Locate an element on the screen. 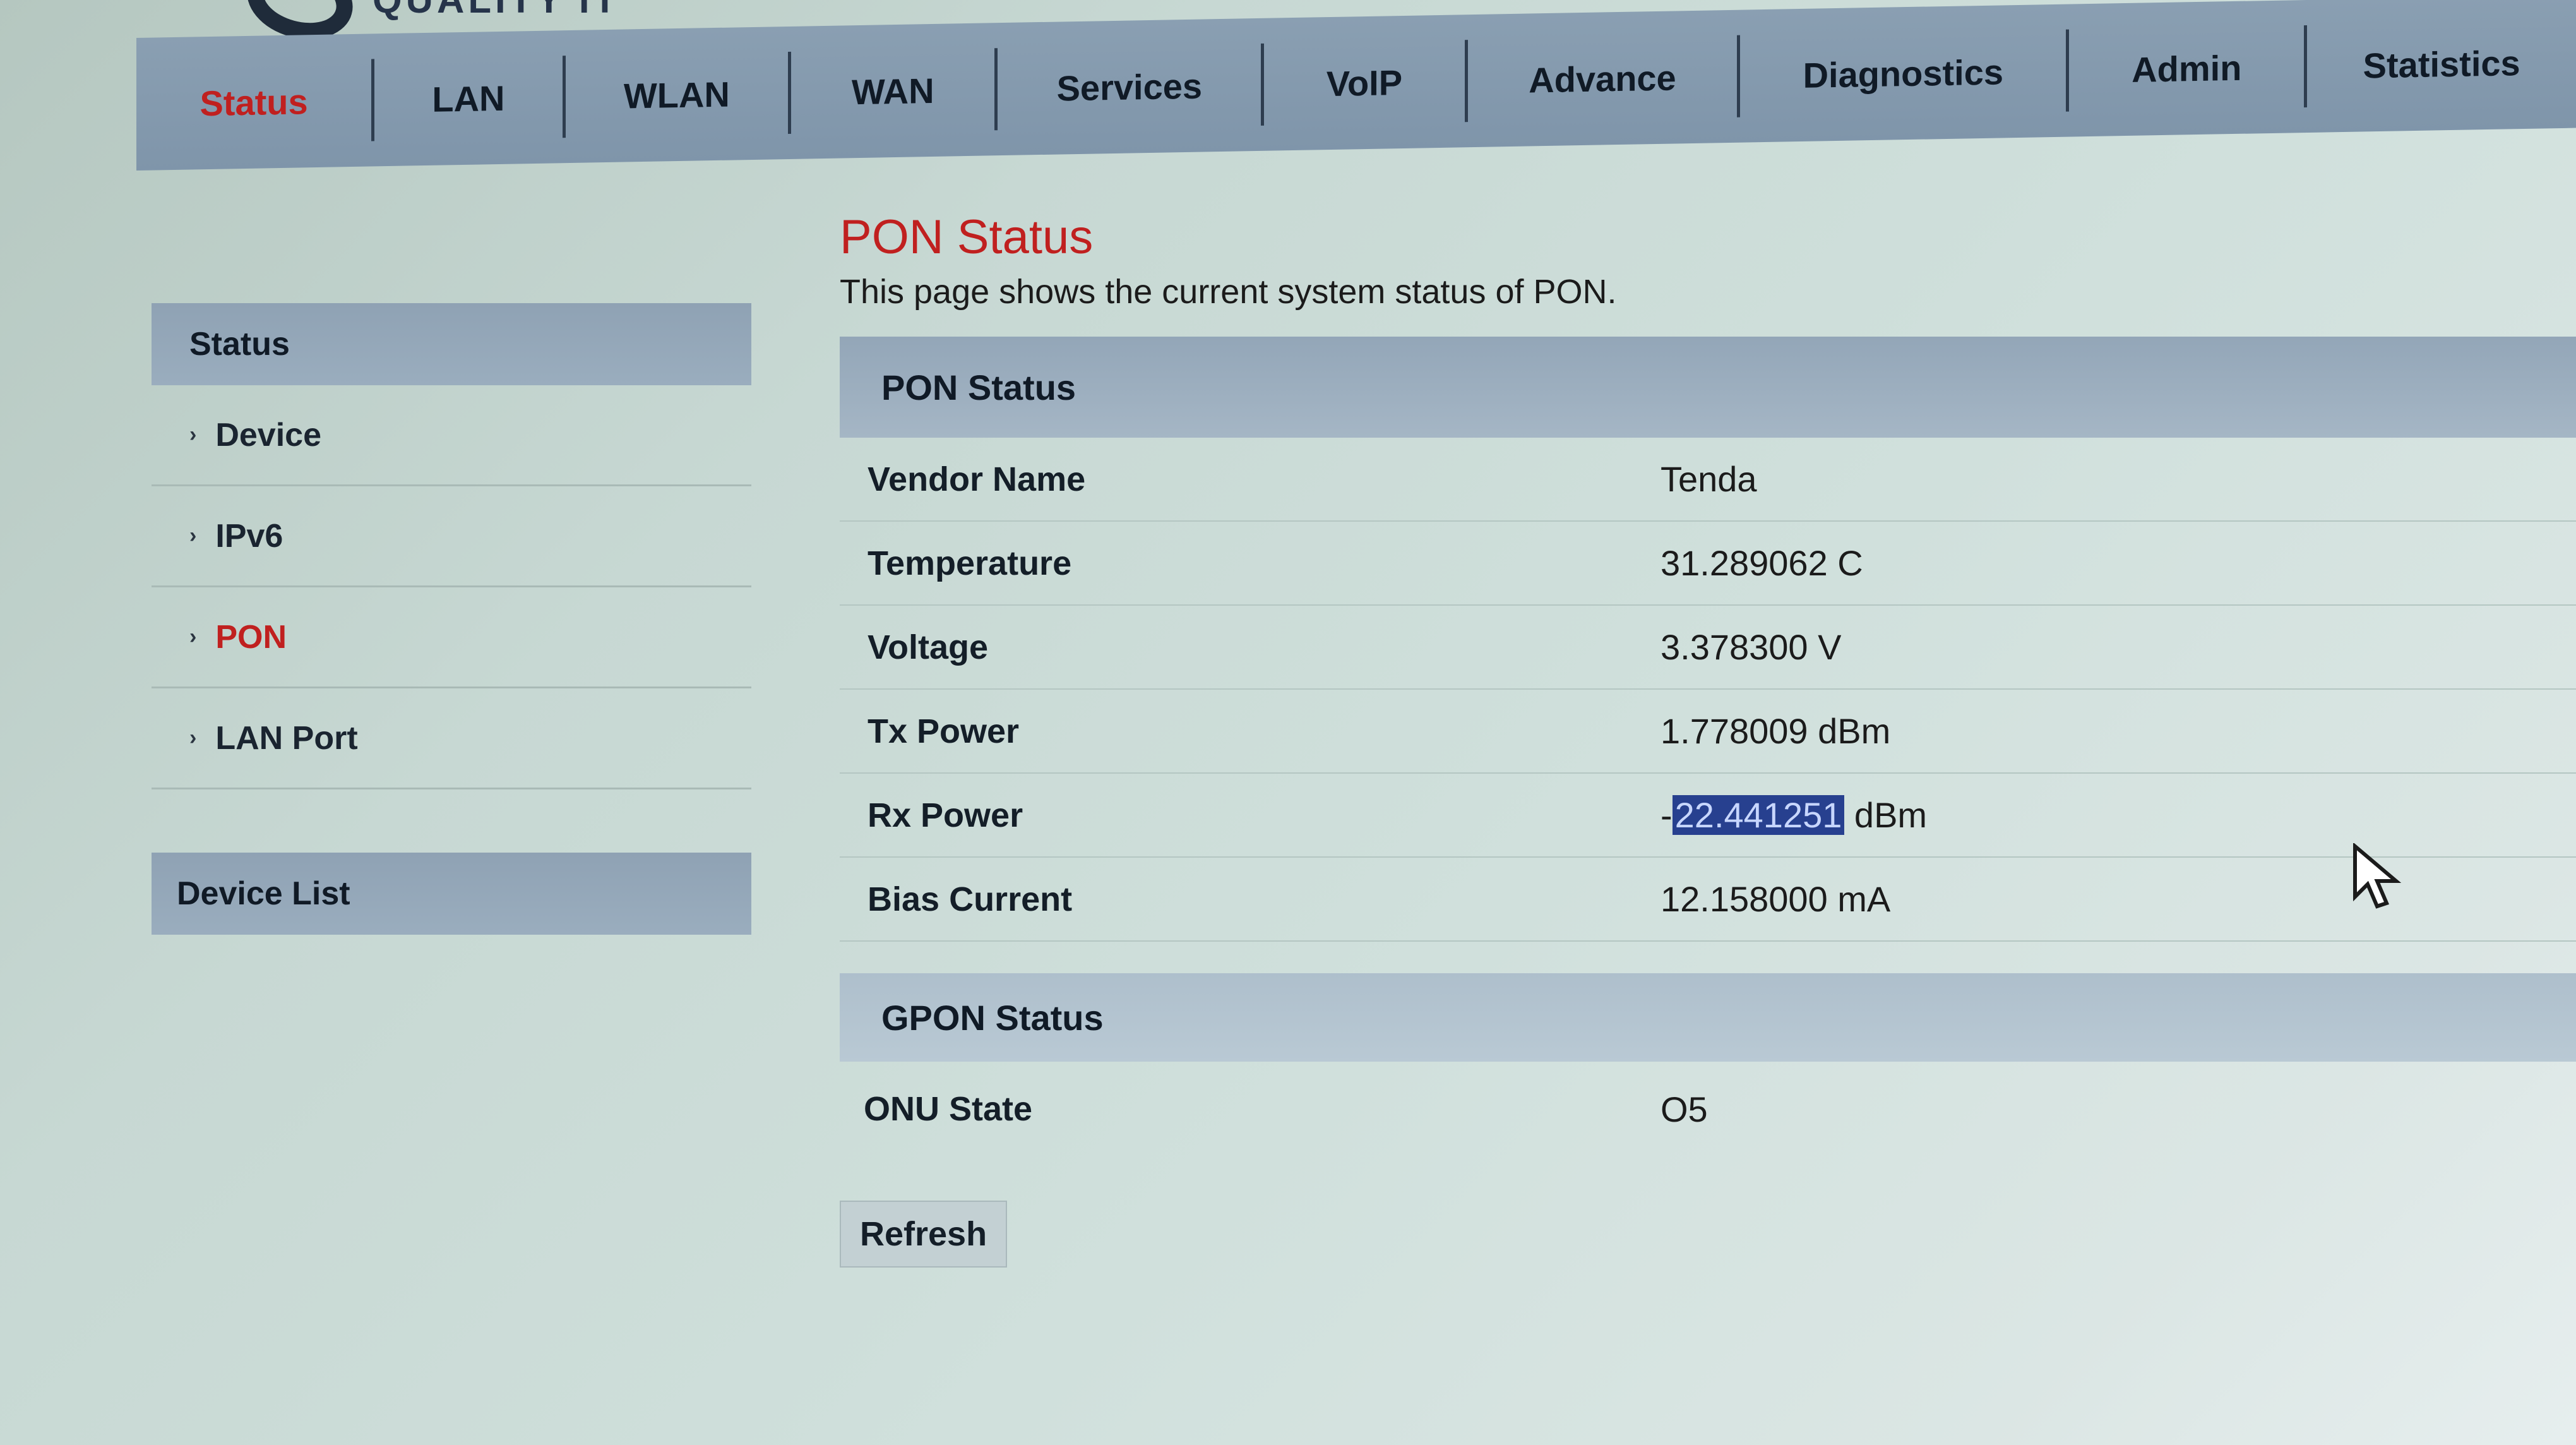 The image size is (2576, 1445). row-label: ONU State is located at coordinates (948, 1109).